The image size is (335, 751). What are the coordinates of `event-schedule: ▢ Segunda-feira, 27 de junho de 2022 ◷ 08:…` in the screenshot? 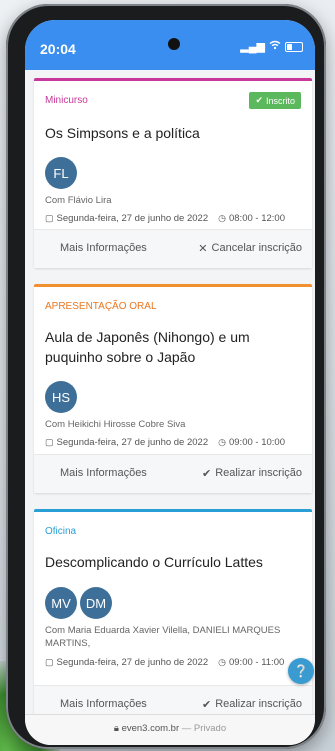 It's located at (165, 218).